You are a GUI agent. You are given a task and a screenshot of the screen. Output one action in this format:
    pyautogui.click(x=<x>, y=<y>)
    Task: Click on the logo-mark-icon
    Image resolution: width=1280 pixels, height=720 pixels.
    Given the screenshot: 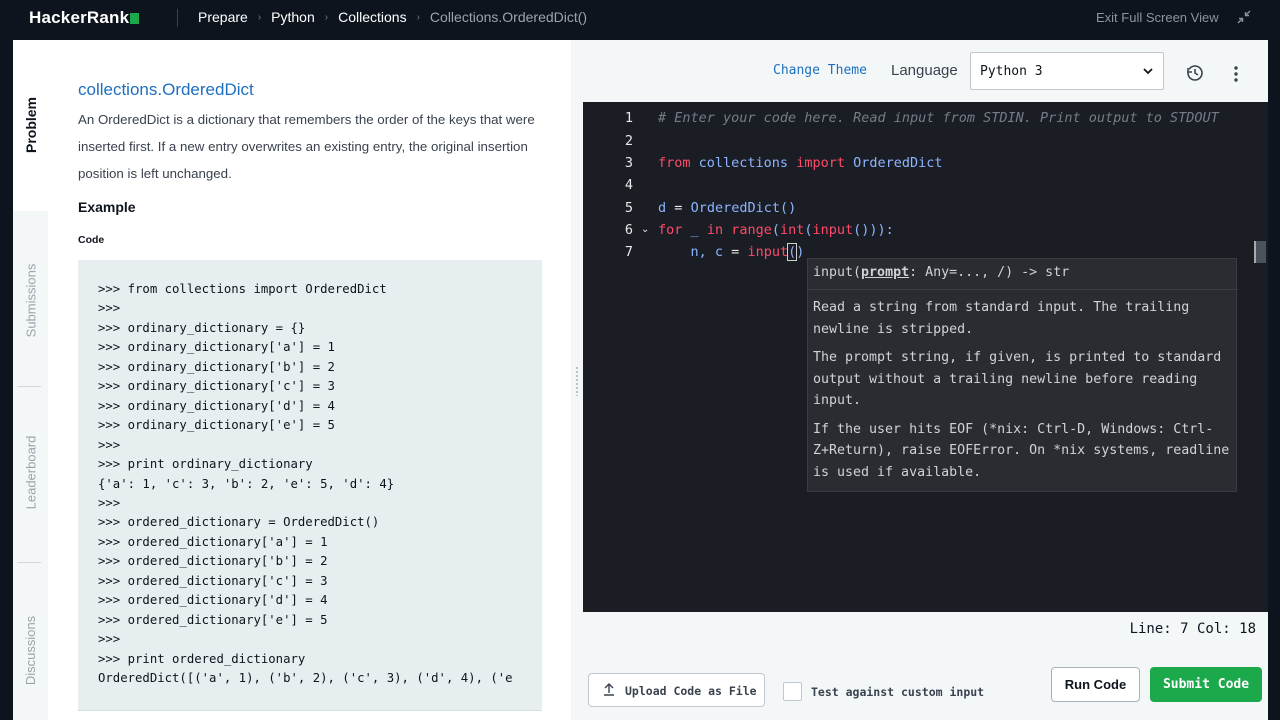 What is the action you would take?
    pyautogui.click(x=135, y=18)
    